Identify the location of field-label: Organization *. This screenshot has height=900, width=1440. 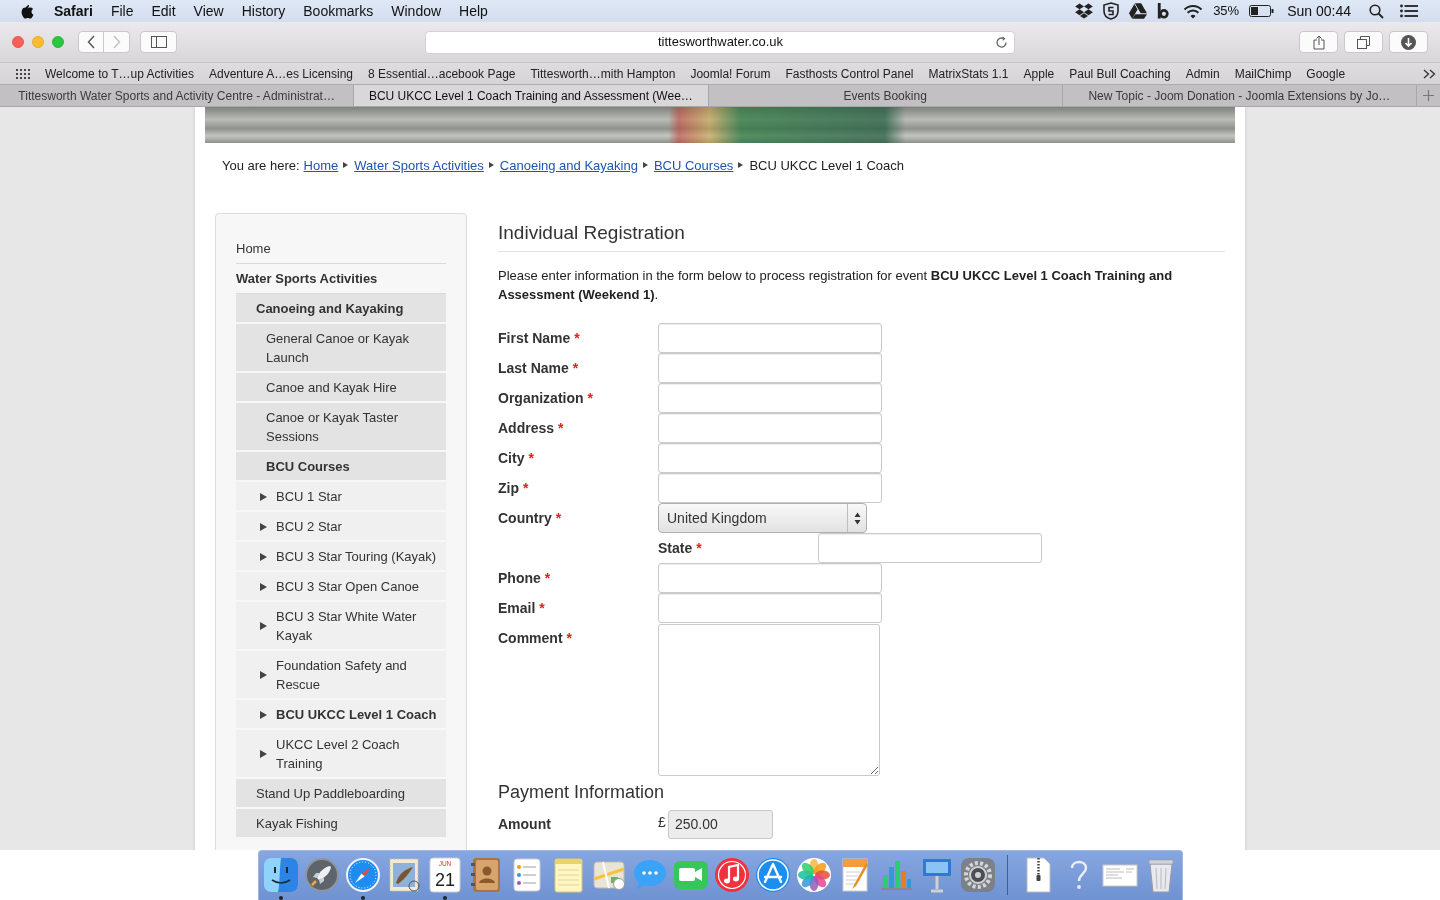
(545, 398).